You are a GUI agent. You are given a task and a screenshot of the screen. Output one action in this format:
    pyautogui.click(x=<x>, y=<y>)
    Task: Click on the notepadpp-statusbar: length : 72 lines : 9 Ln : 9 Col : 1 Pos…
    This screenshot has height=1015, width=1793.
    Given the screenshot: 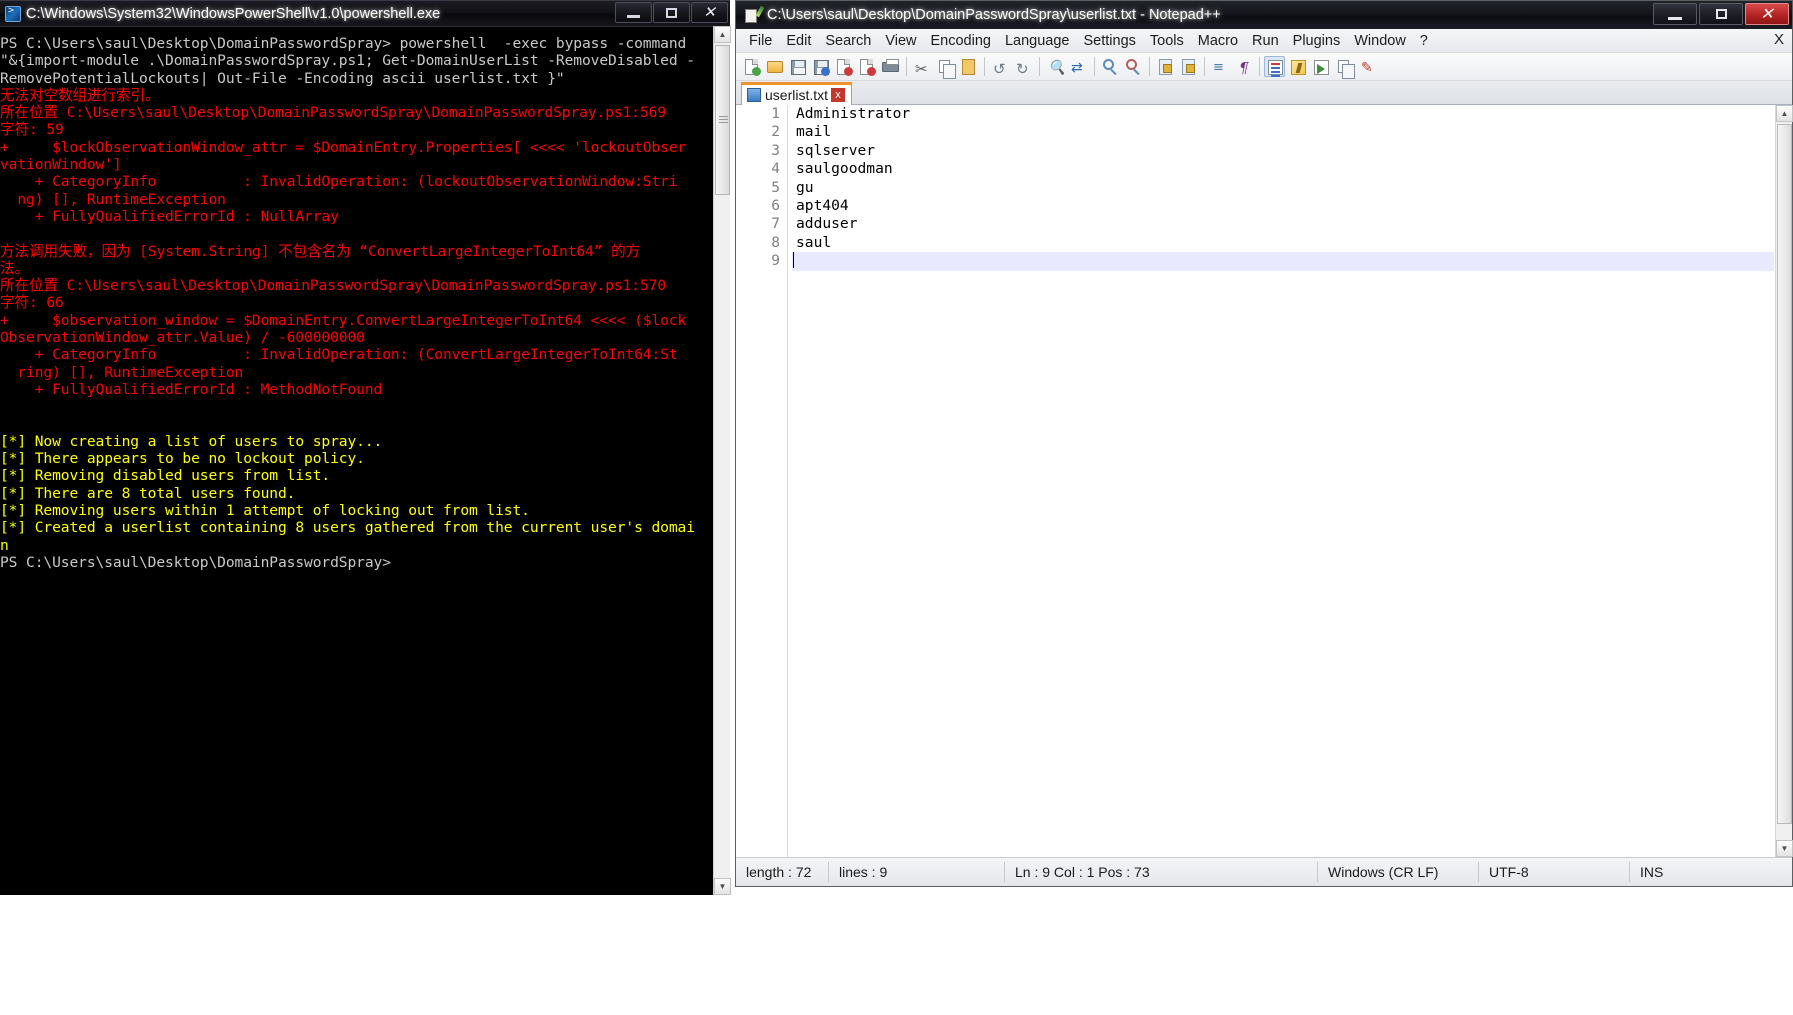 What is the action you would take?
    pyautogui.click(x=1264, y=871)
    